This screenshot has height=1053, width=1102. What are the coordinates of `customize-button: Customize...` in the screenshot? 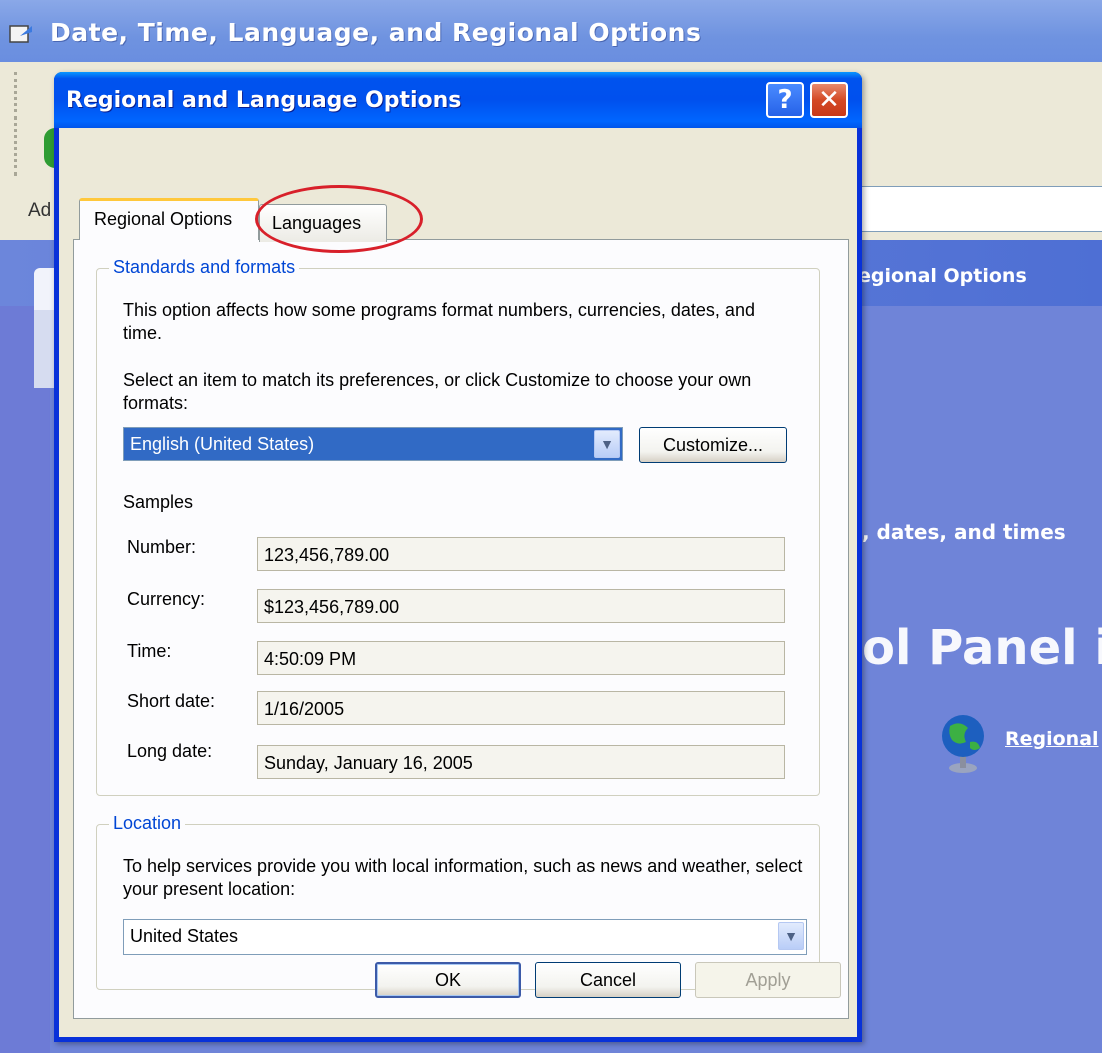 It's located at (713, 445).